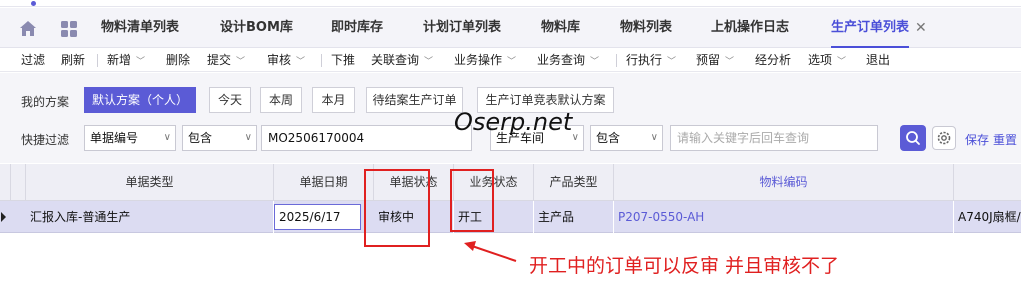 Image resolution: width=1021 pixels, height=287 pixels. I want to click on annotation-arrow-icon, so click(490, 251).